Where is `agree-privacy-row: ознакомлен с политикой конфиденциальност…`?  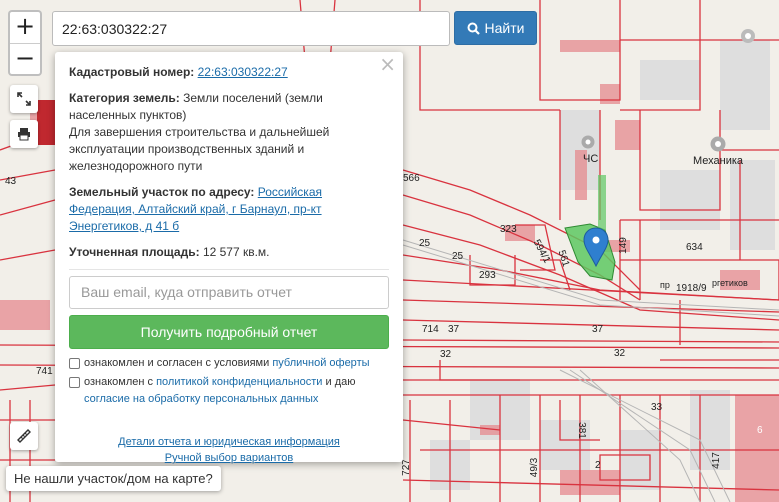
agree-privacy-row: ознакомлен с политикой конфиденциальност… is located at coordinates (229, 391).